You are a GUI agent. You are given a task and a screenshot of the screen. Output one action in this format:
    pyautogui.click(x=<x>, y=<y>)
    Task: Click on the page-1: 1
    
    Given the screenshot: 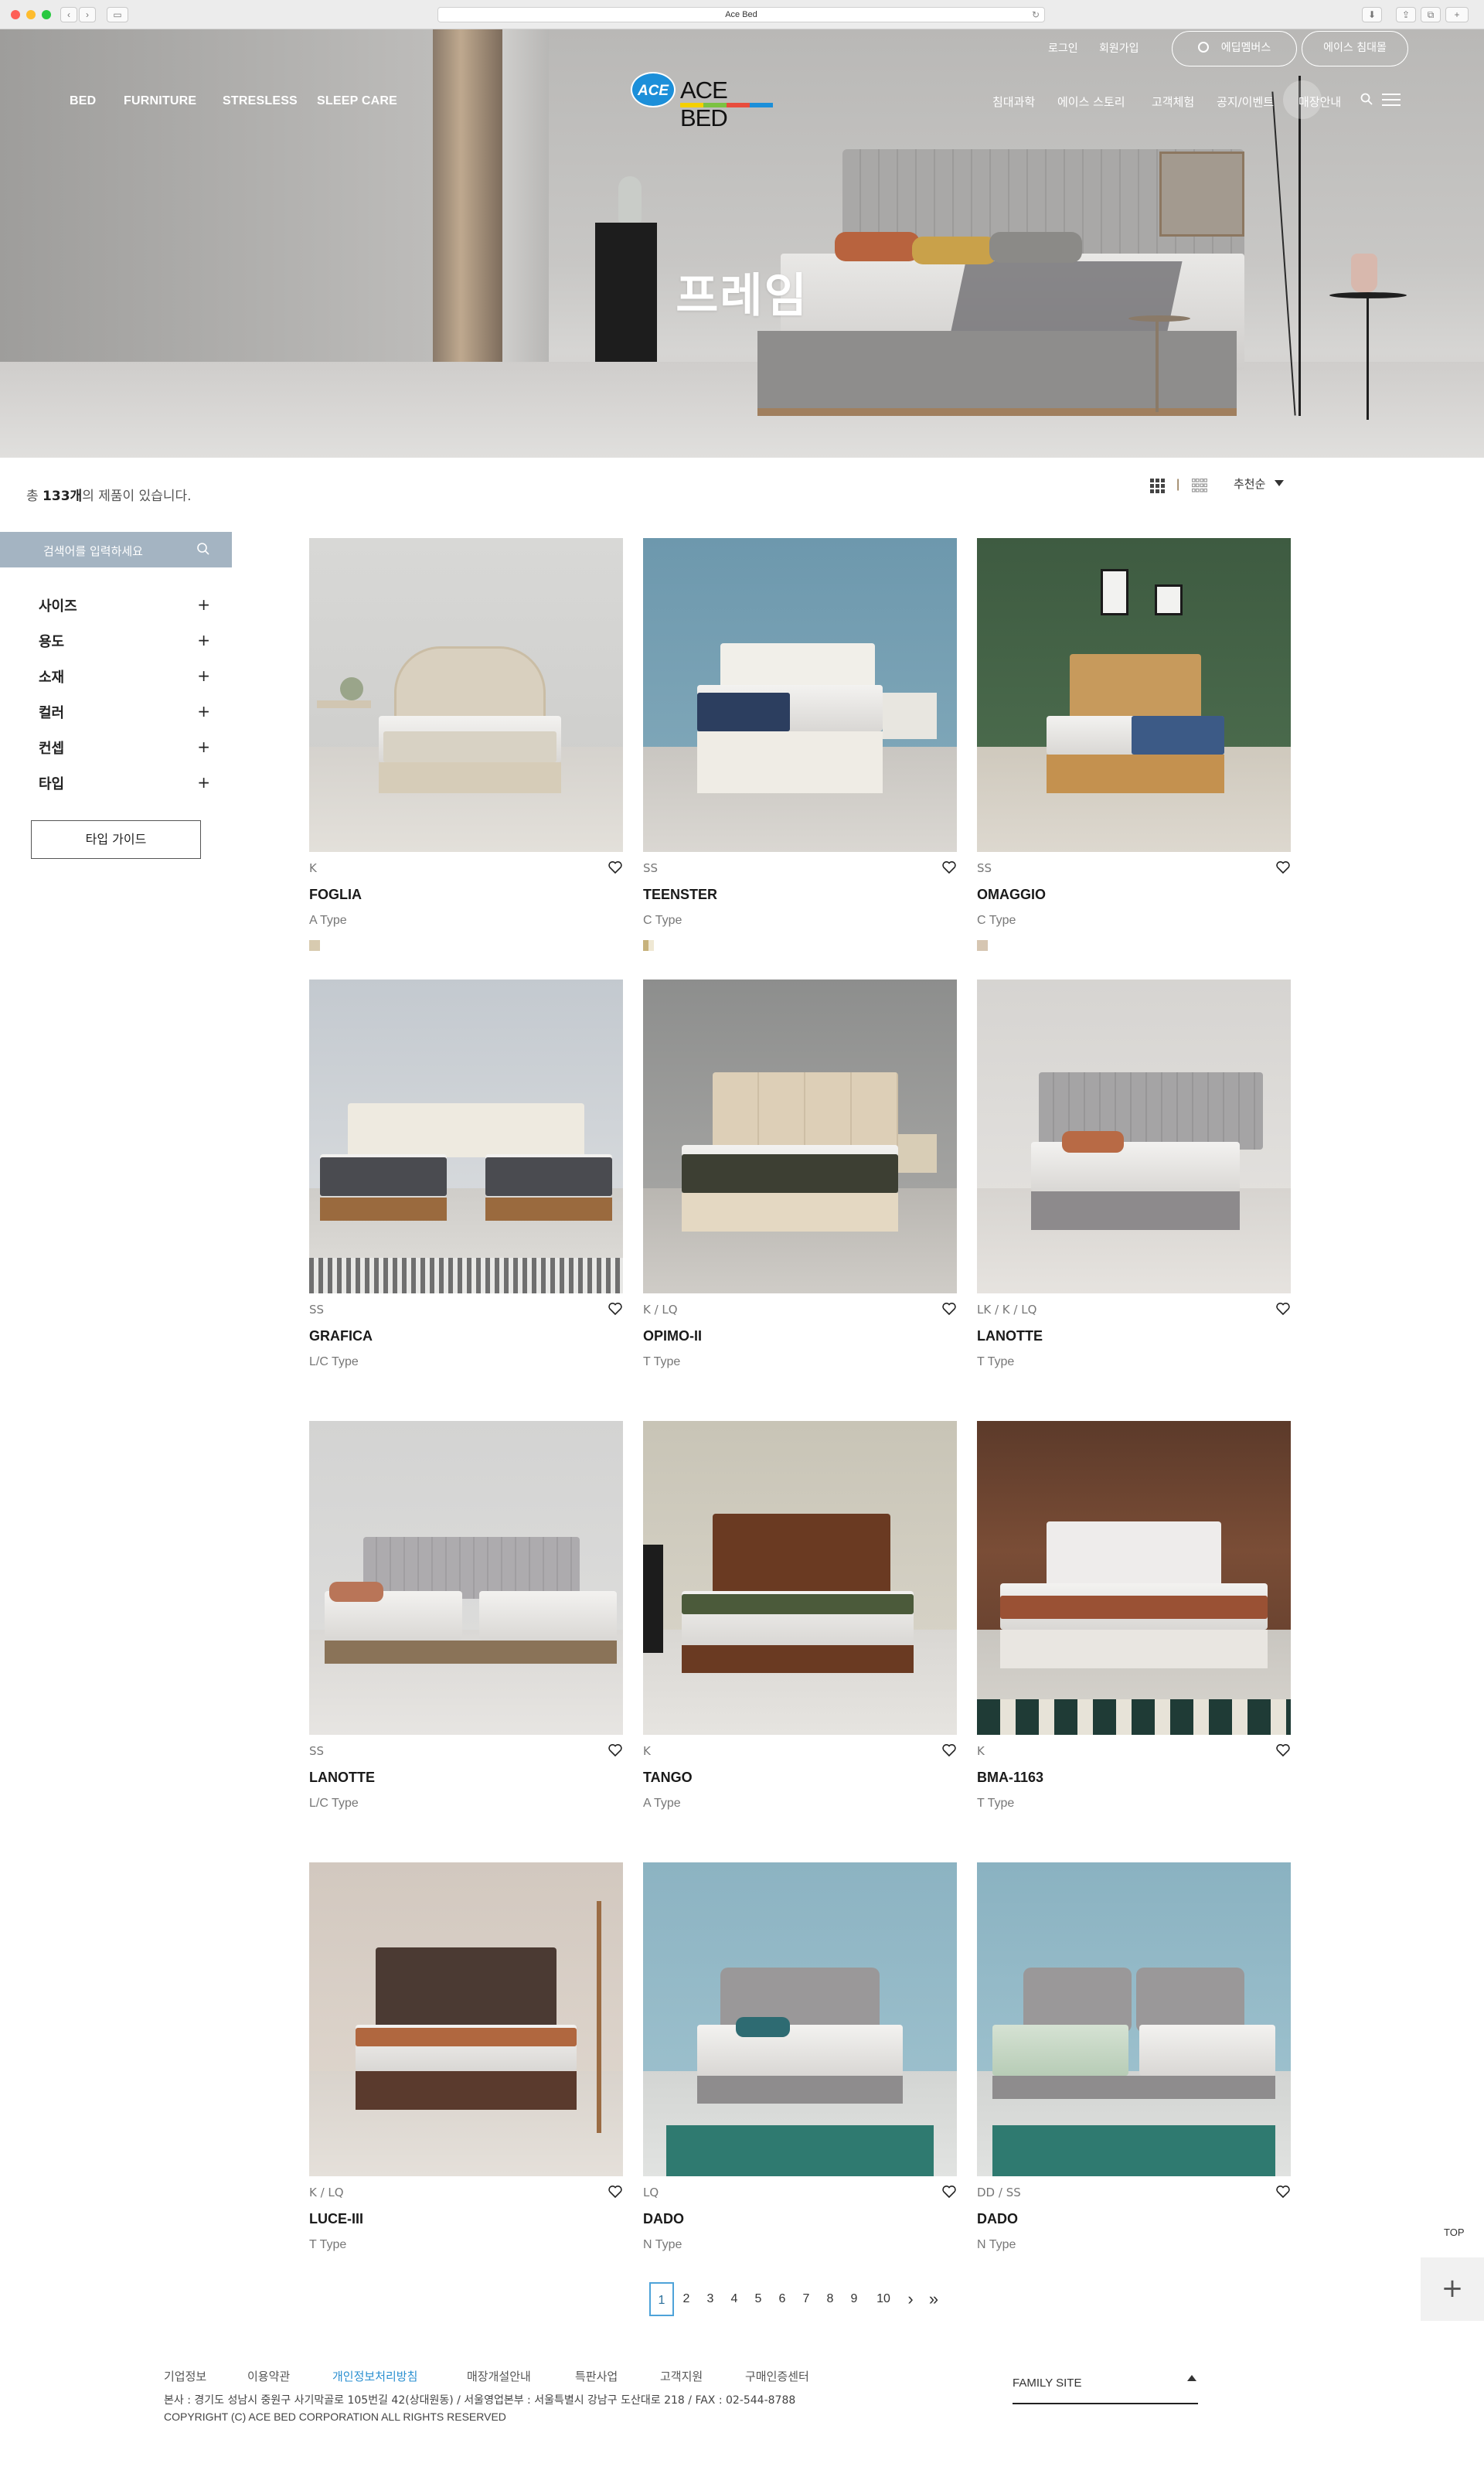 What is the action you would take?
    pyautogui.click(x=661, y=2299)
    